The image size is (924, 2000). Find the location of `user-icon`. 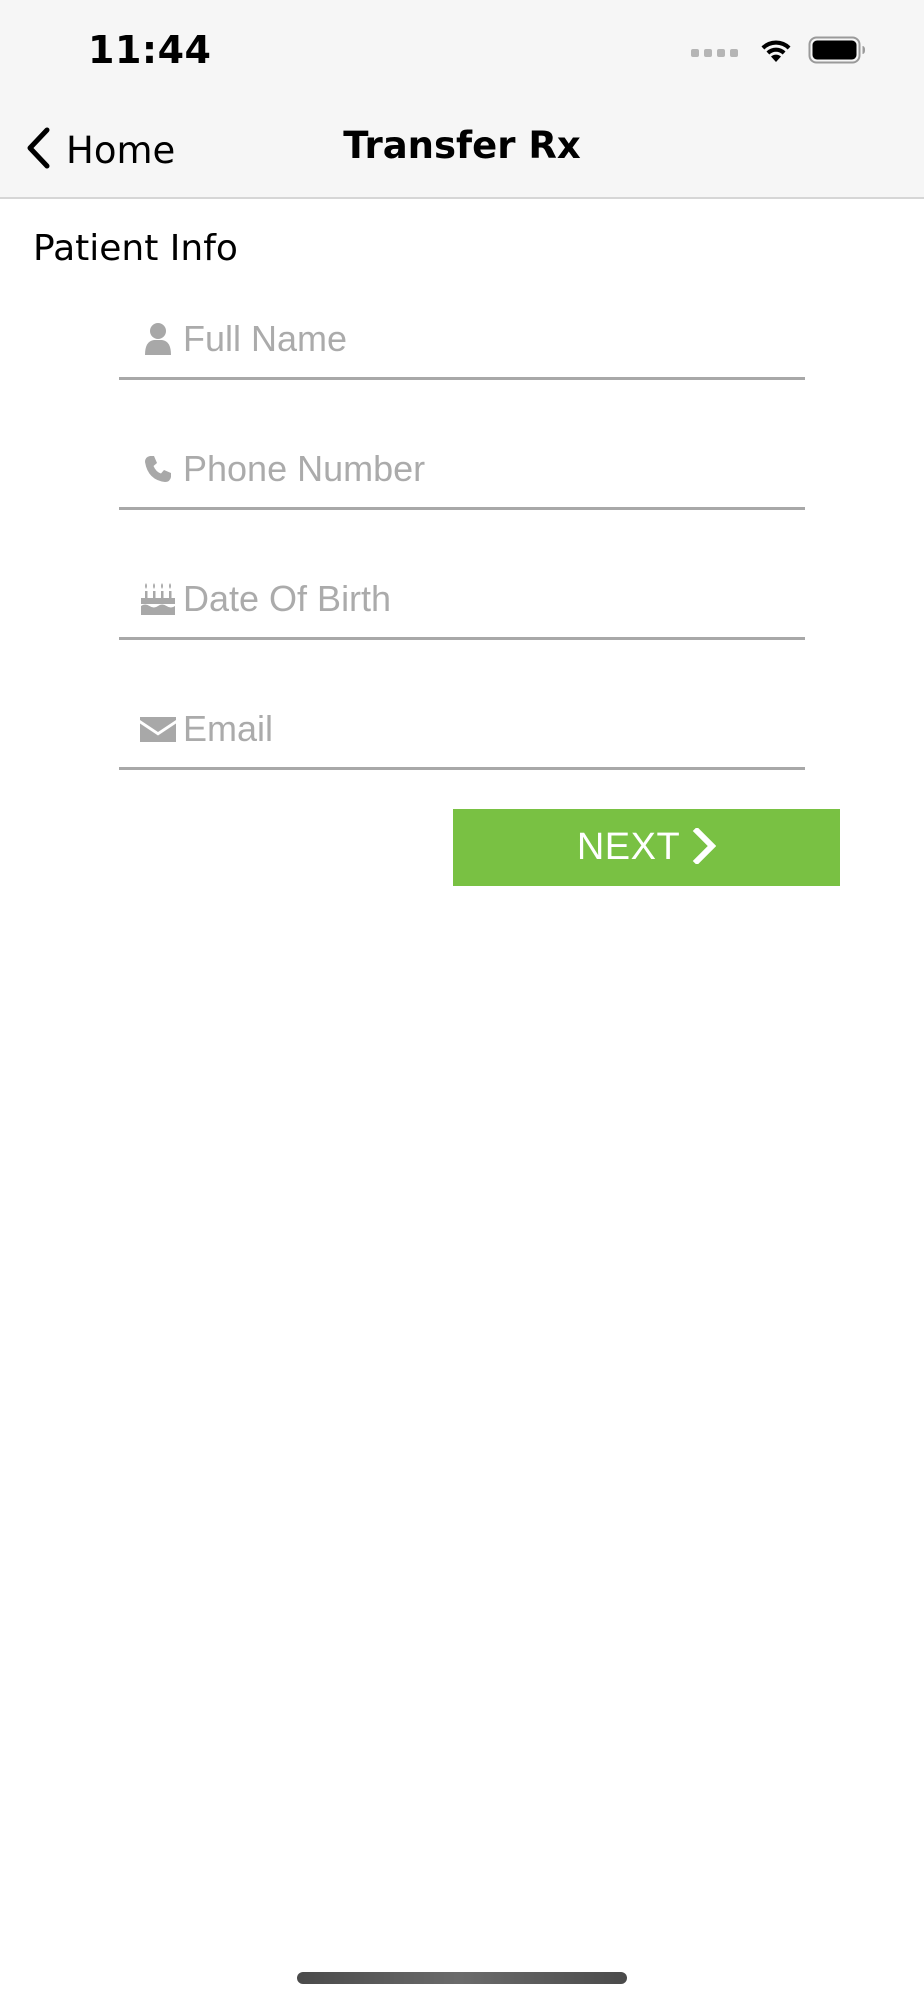

user-icon is located at coordinates (158, 339).